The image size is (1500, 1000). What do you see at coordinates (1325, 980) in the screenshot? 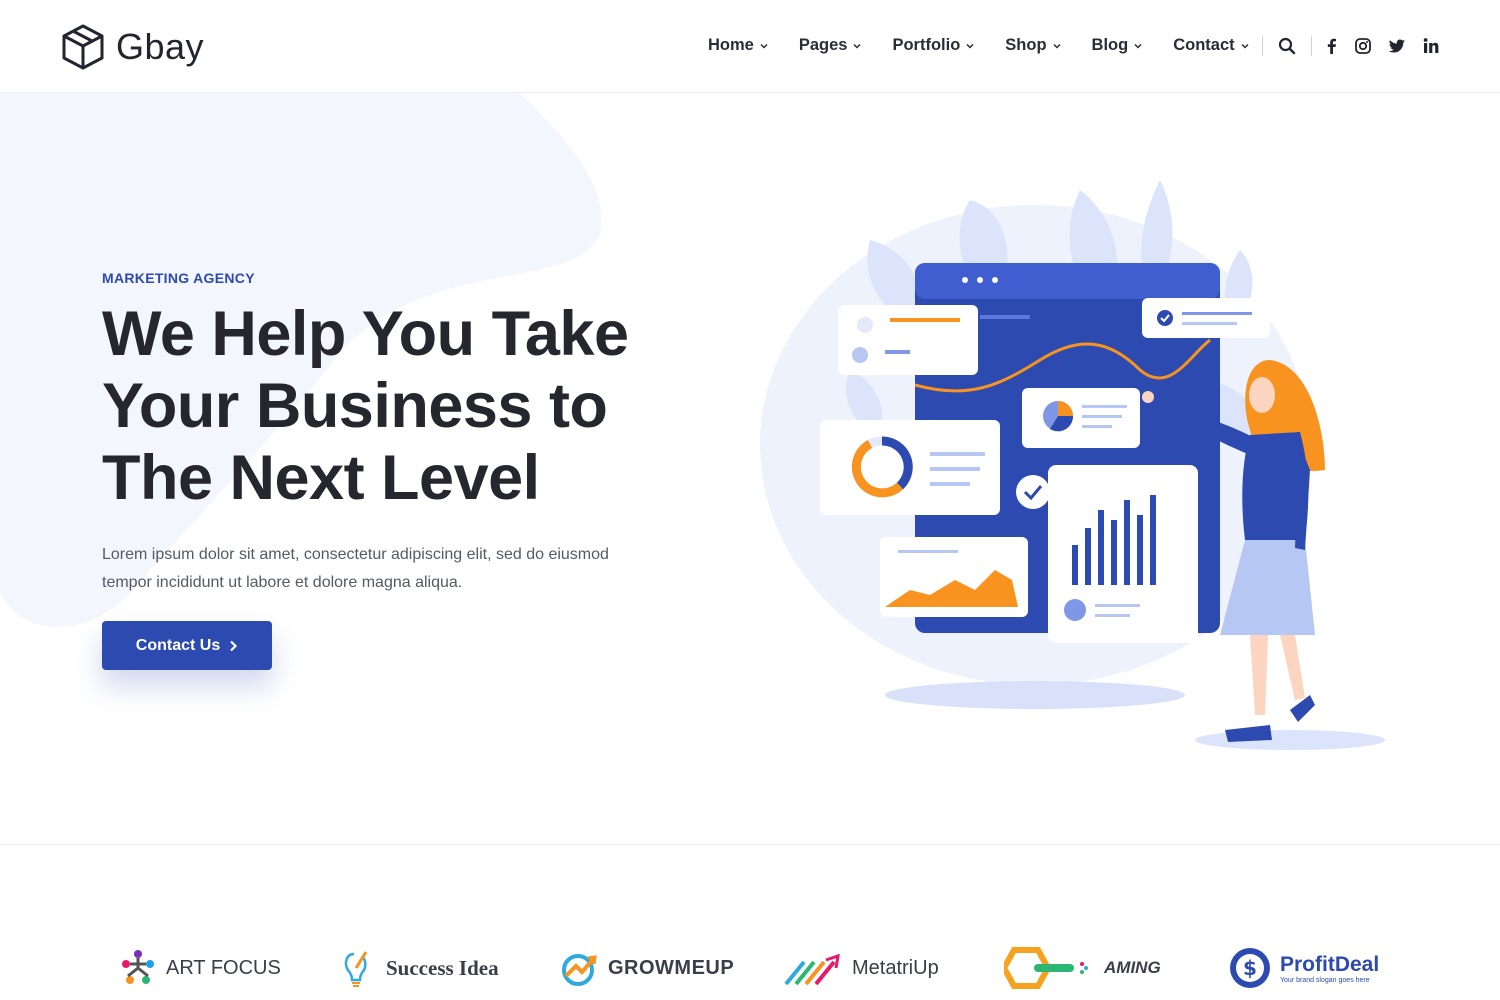
I see `partner-tagline: Your brand slogan goes here` at bounding box center [1325, 980].